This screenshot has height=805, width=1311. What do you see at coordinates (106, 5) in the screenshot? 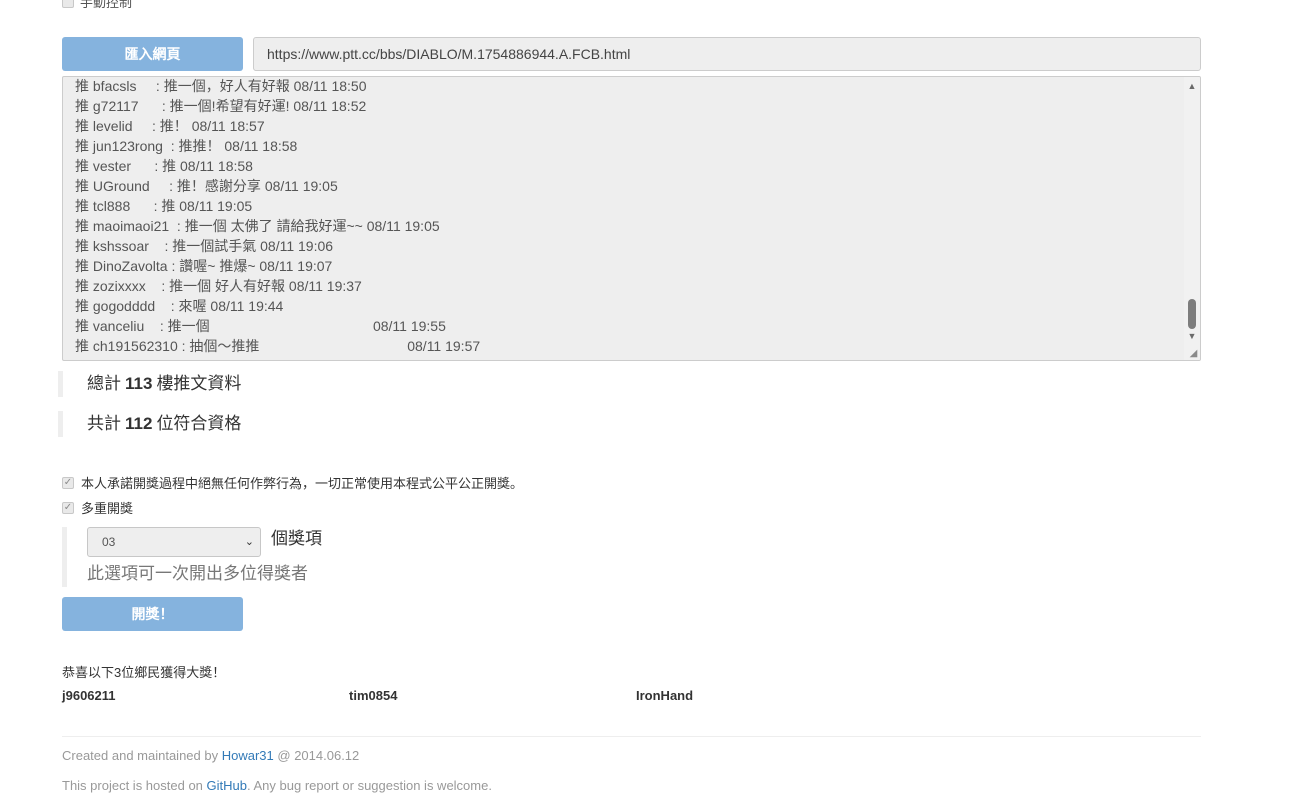
I see `manual-control-label: 手動控制` at bounding box center [106, 5].